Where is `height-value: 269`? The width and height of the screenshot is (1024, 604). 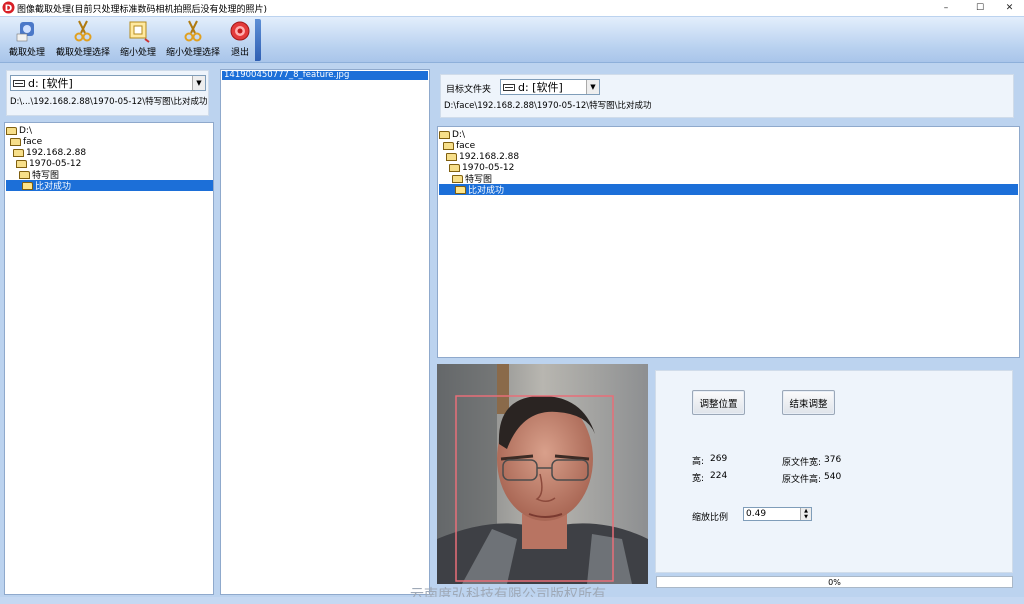 height-value: 269 is located at coordinates (719, 459).